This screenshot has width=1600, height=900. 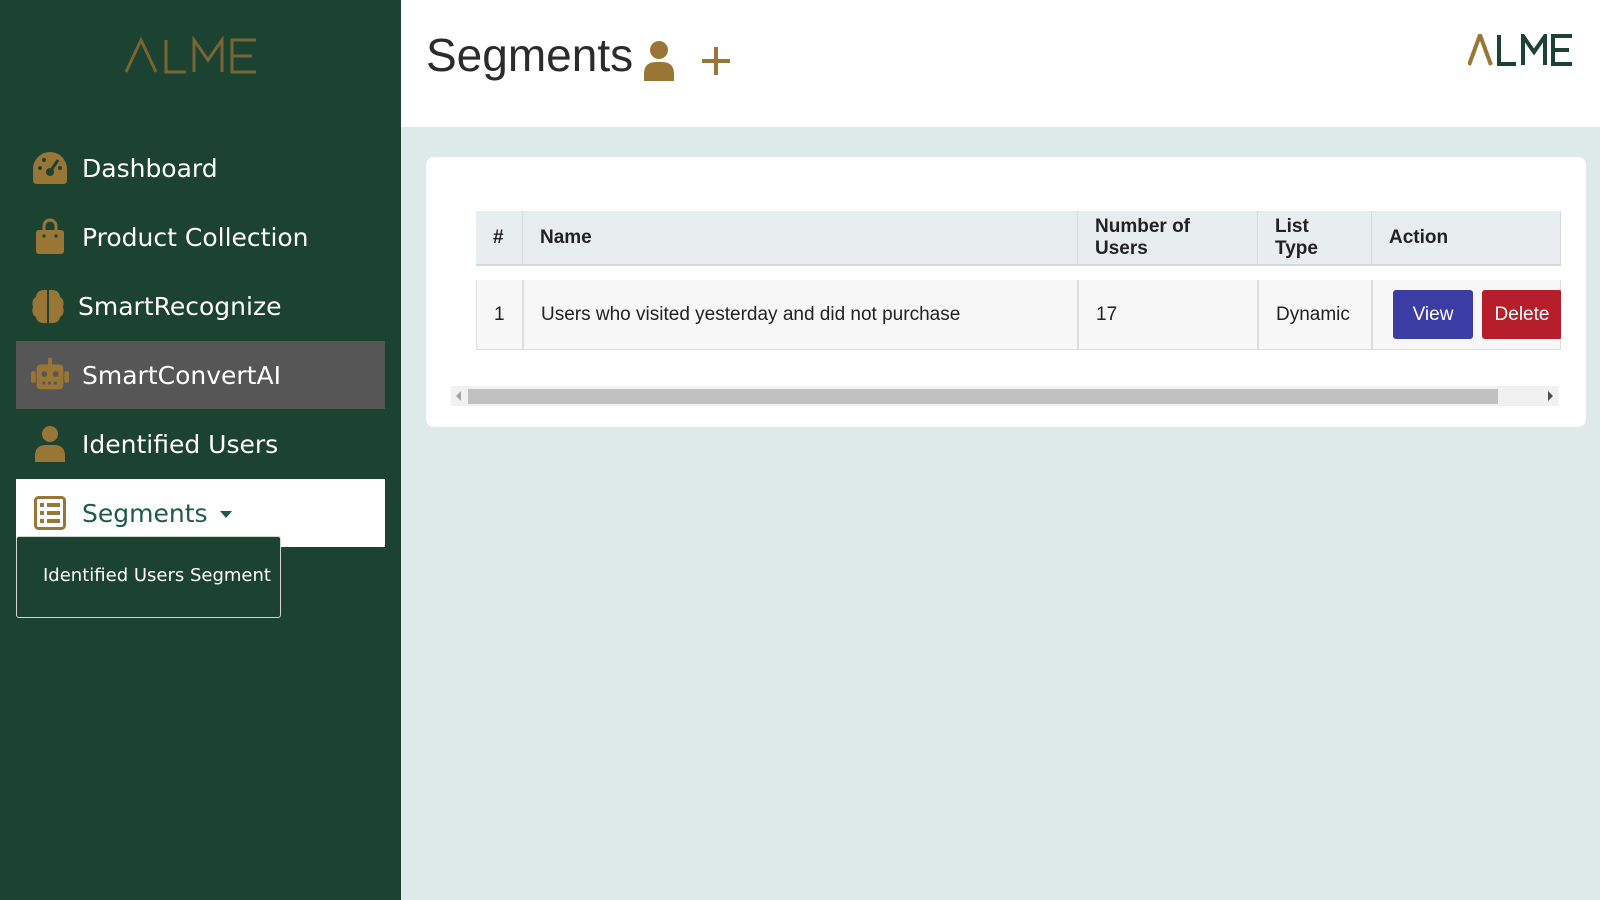 I want to click on column-header-list-type: List Type, so click(x=1315, y=238).